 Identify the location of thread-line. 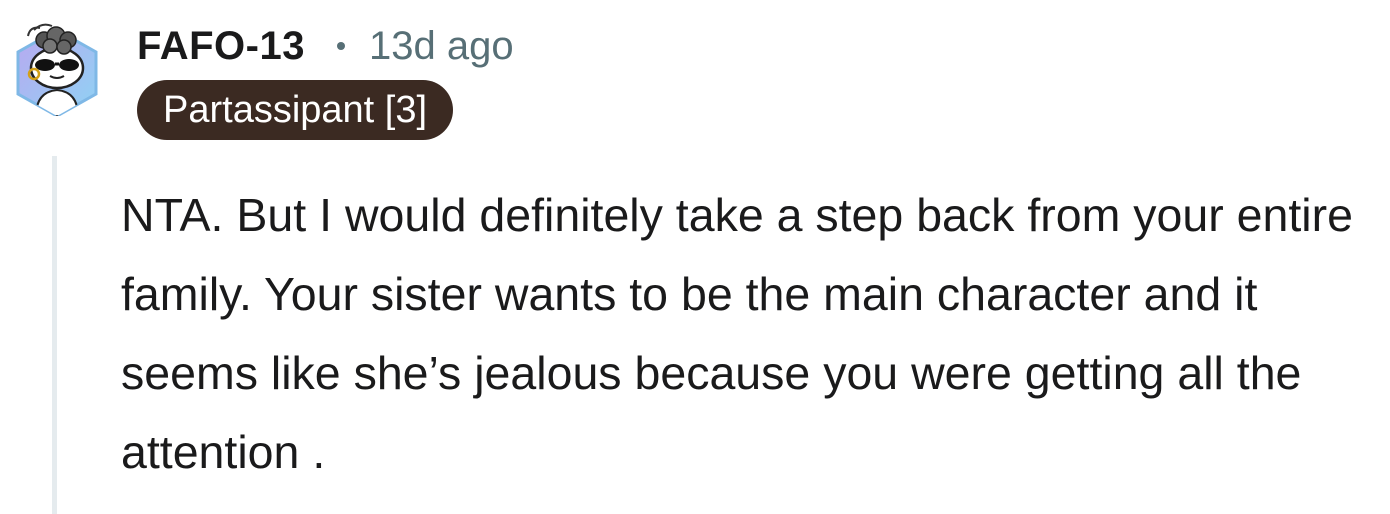
(54, 335).